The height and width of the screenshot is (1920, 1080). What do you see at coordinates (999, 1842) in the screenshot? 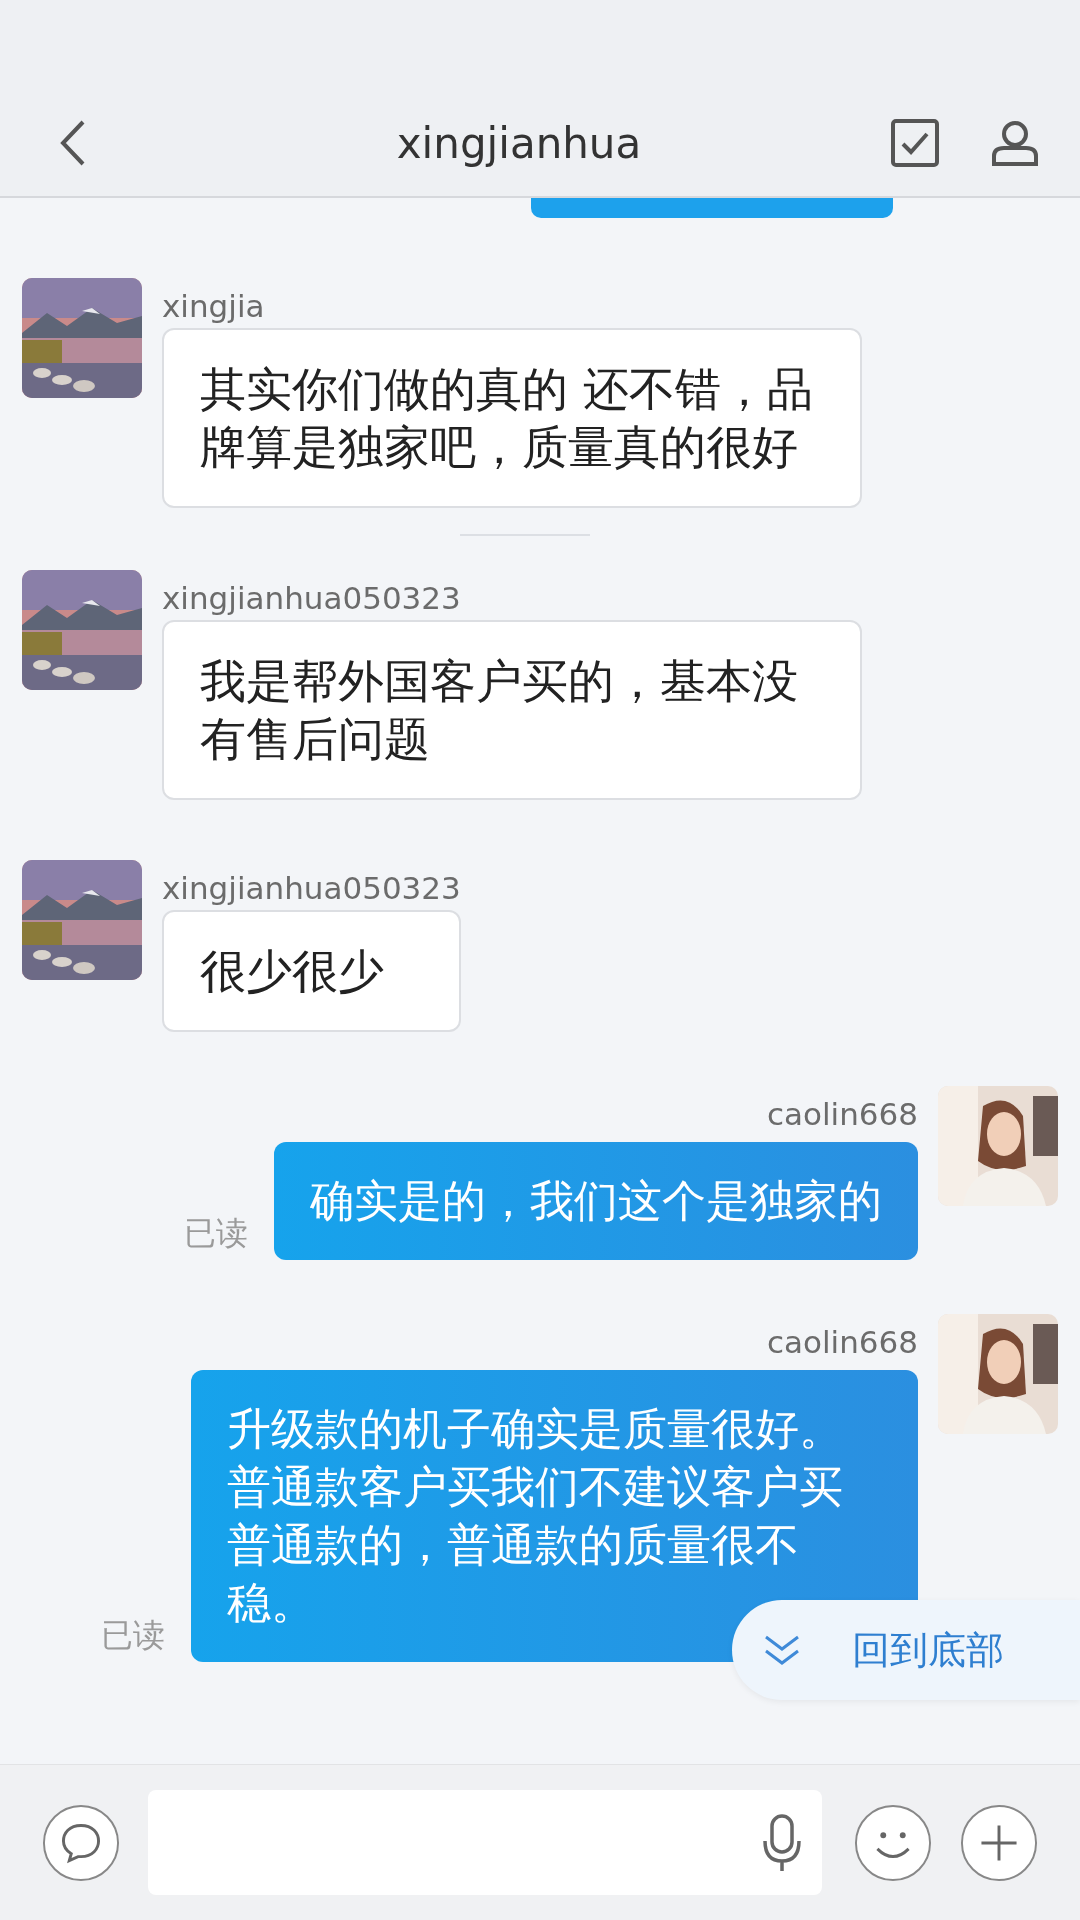
I see `plus-icon` at bounding box center [999, 1842].